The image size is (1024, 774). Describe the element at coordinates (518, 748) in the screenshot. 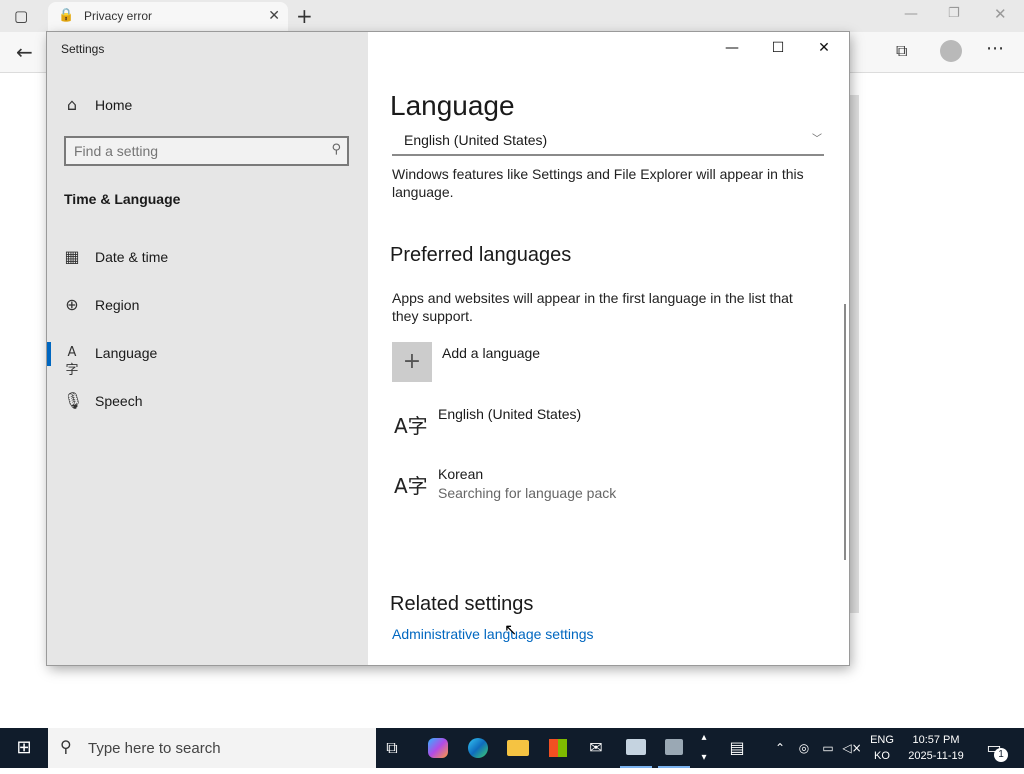

I see `file-explorer-icon` at that location.